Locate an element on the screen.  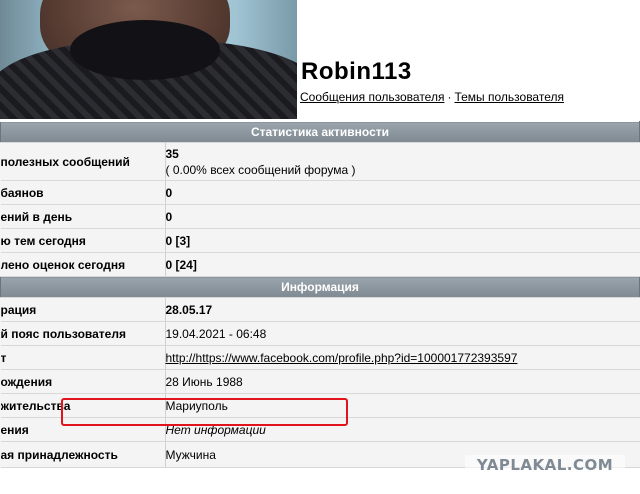
profile-username: Robin113 is located at coordinates (356, 71).